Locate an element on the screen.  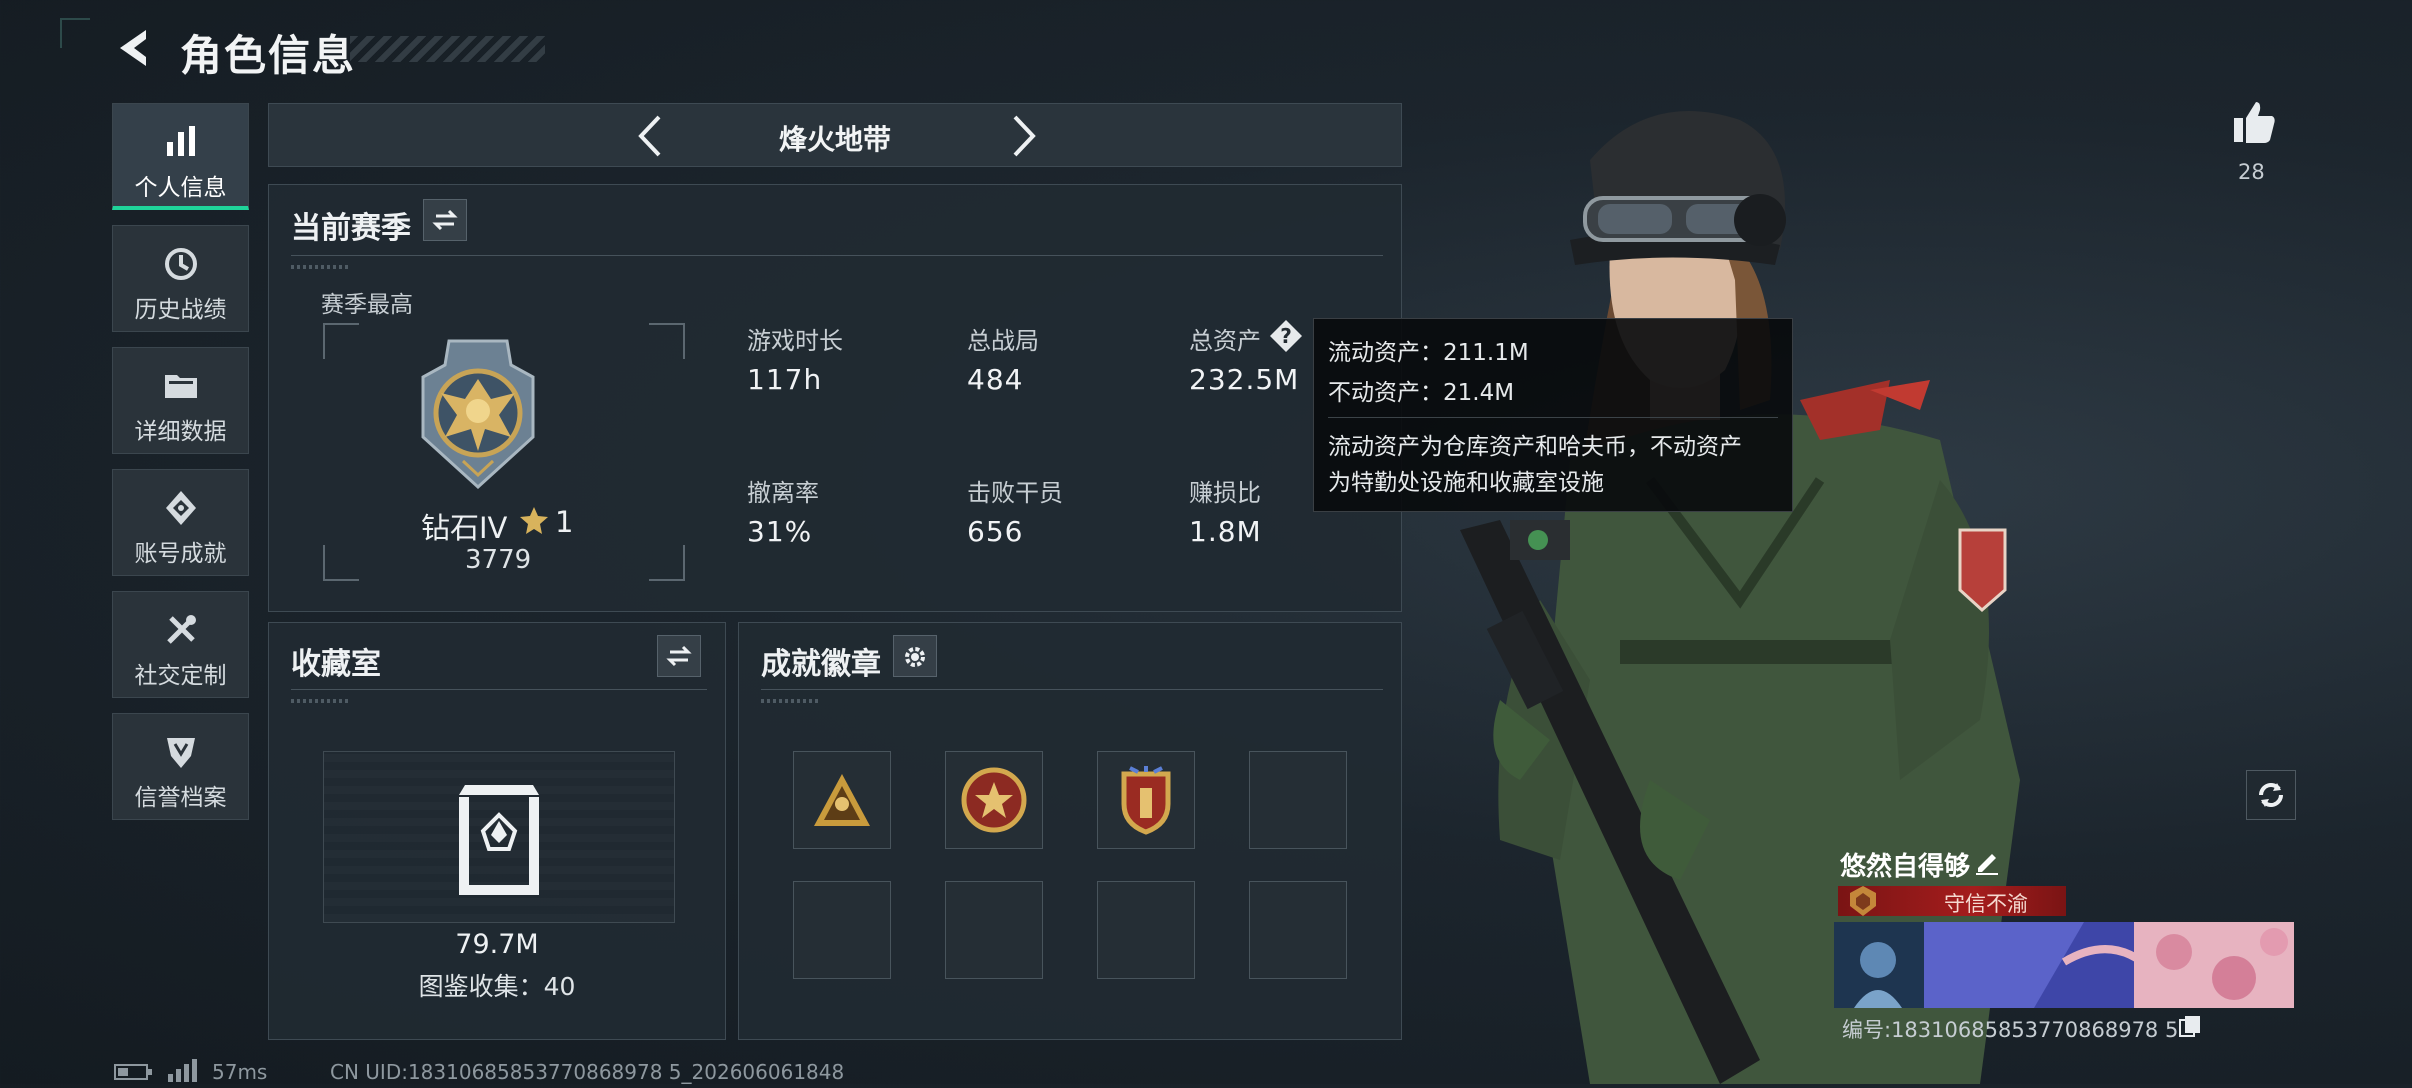
vault-icon is located at coordinates (499, 839).